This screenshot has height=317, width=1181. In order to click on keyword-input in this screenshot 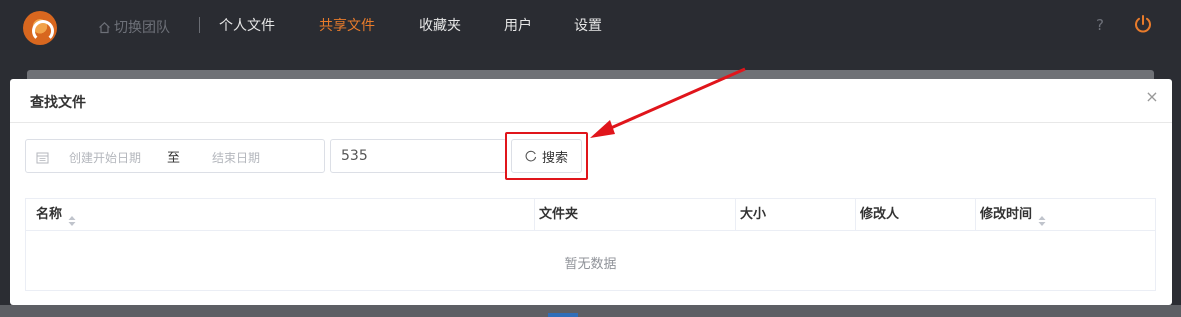, I will do `click(418, 156)`.